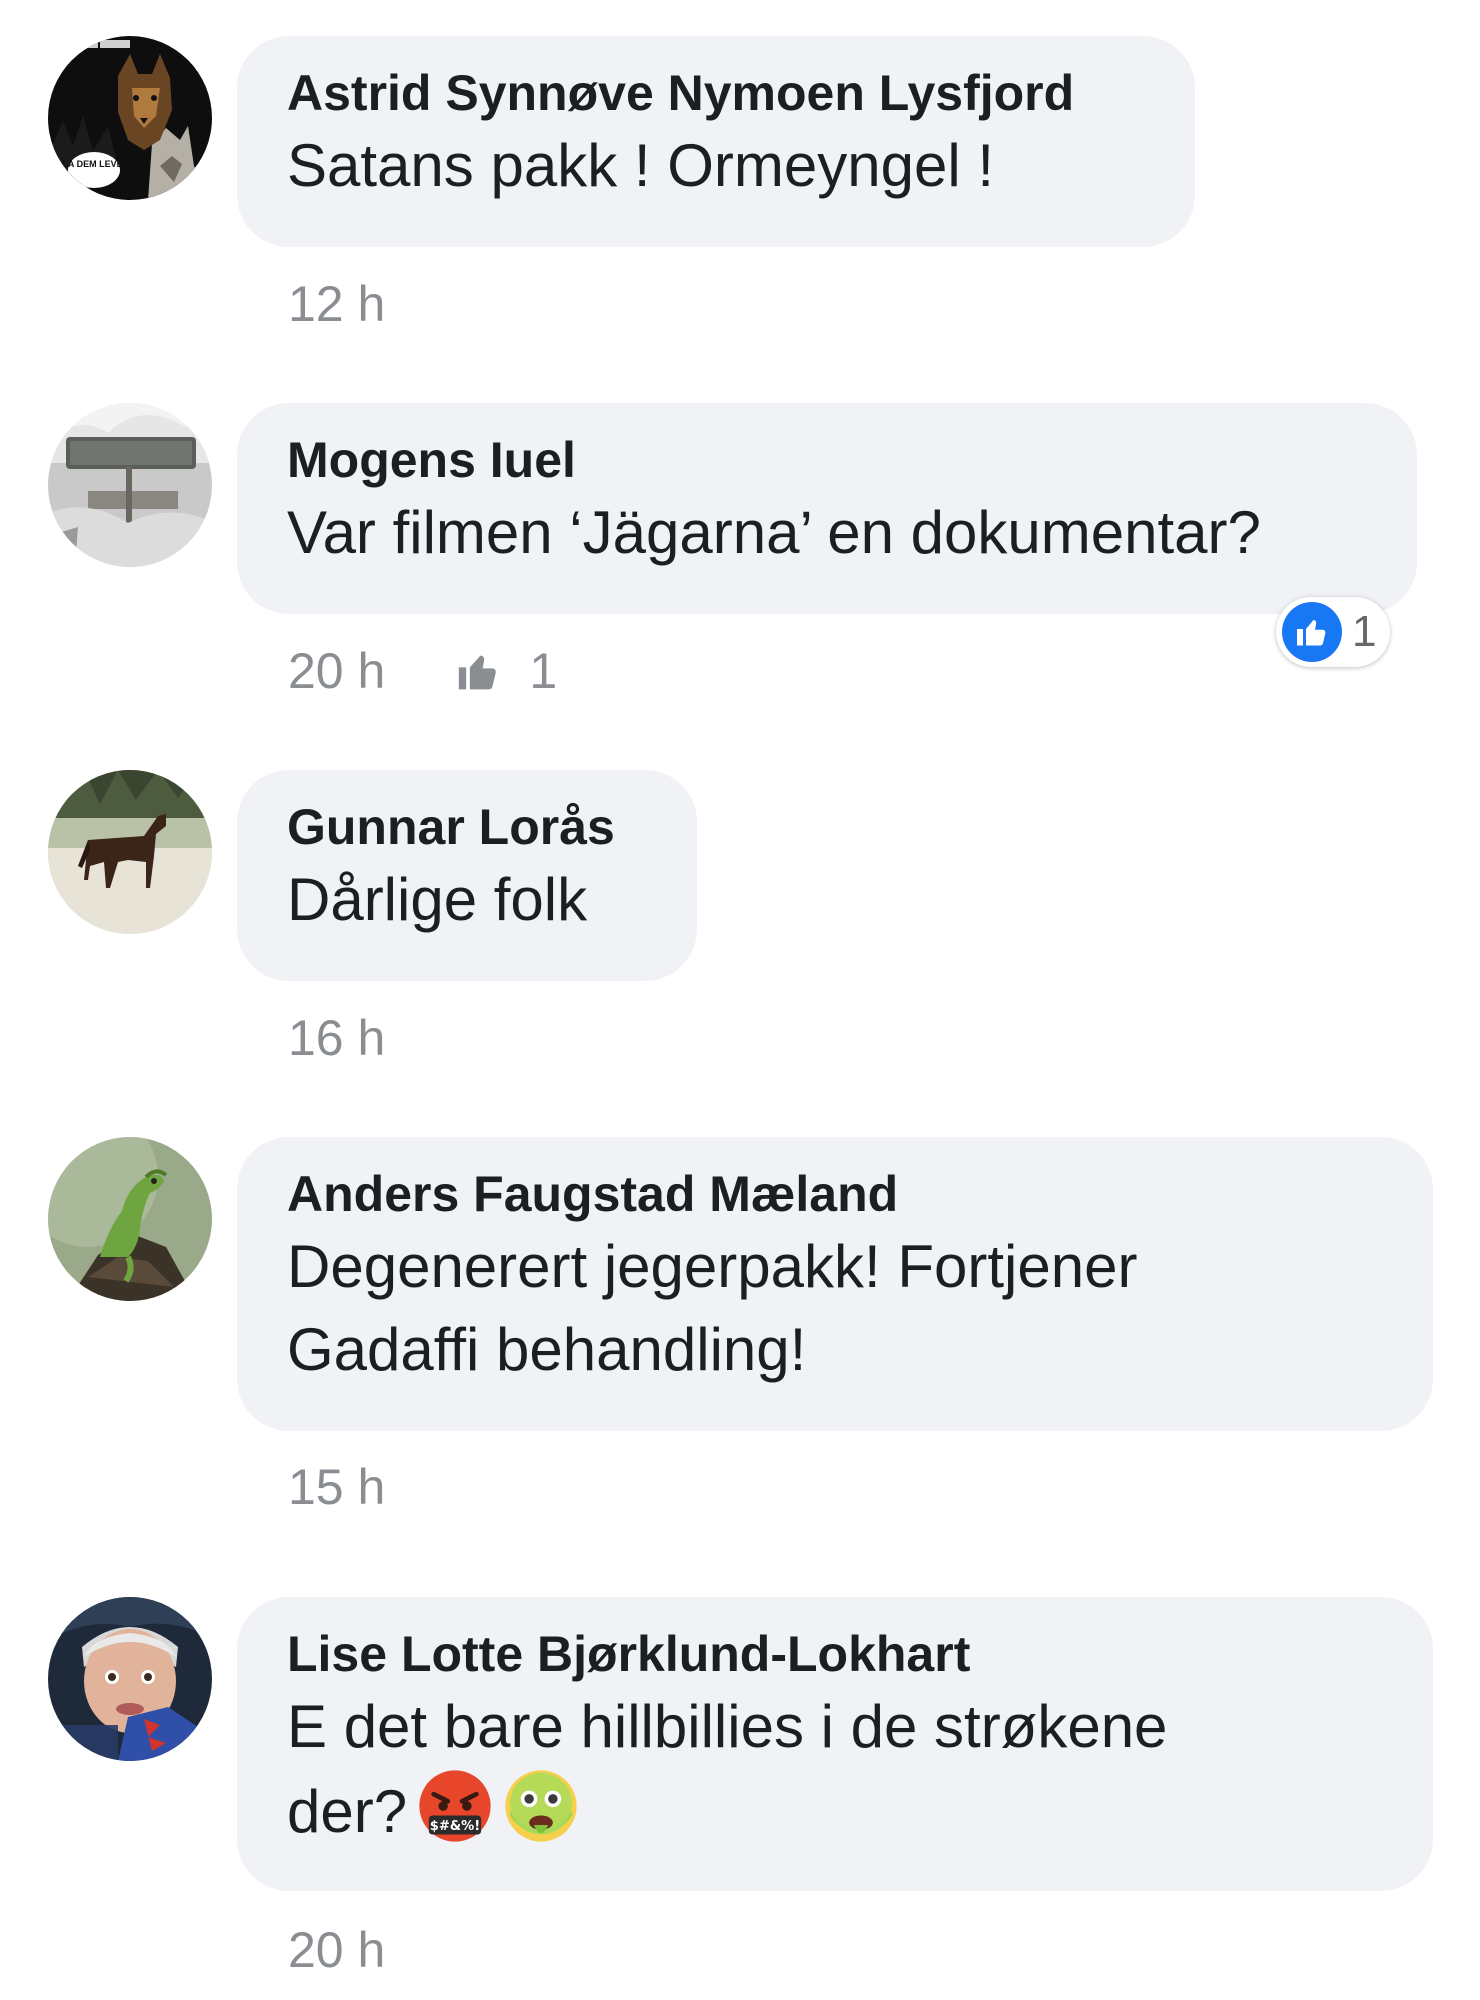  I want to click on comment-meta: 20 h 1, so click(422, 671).